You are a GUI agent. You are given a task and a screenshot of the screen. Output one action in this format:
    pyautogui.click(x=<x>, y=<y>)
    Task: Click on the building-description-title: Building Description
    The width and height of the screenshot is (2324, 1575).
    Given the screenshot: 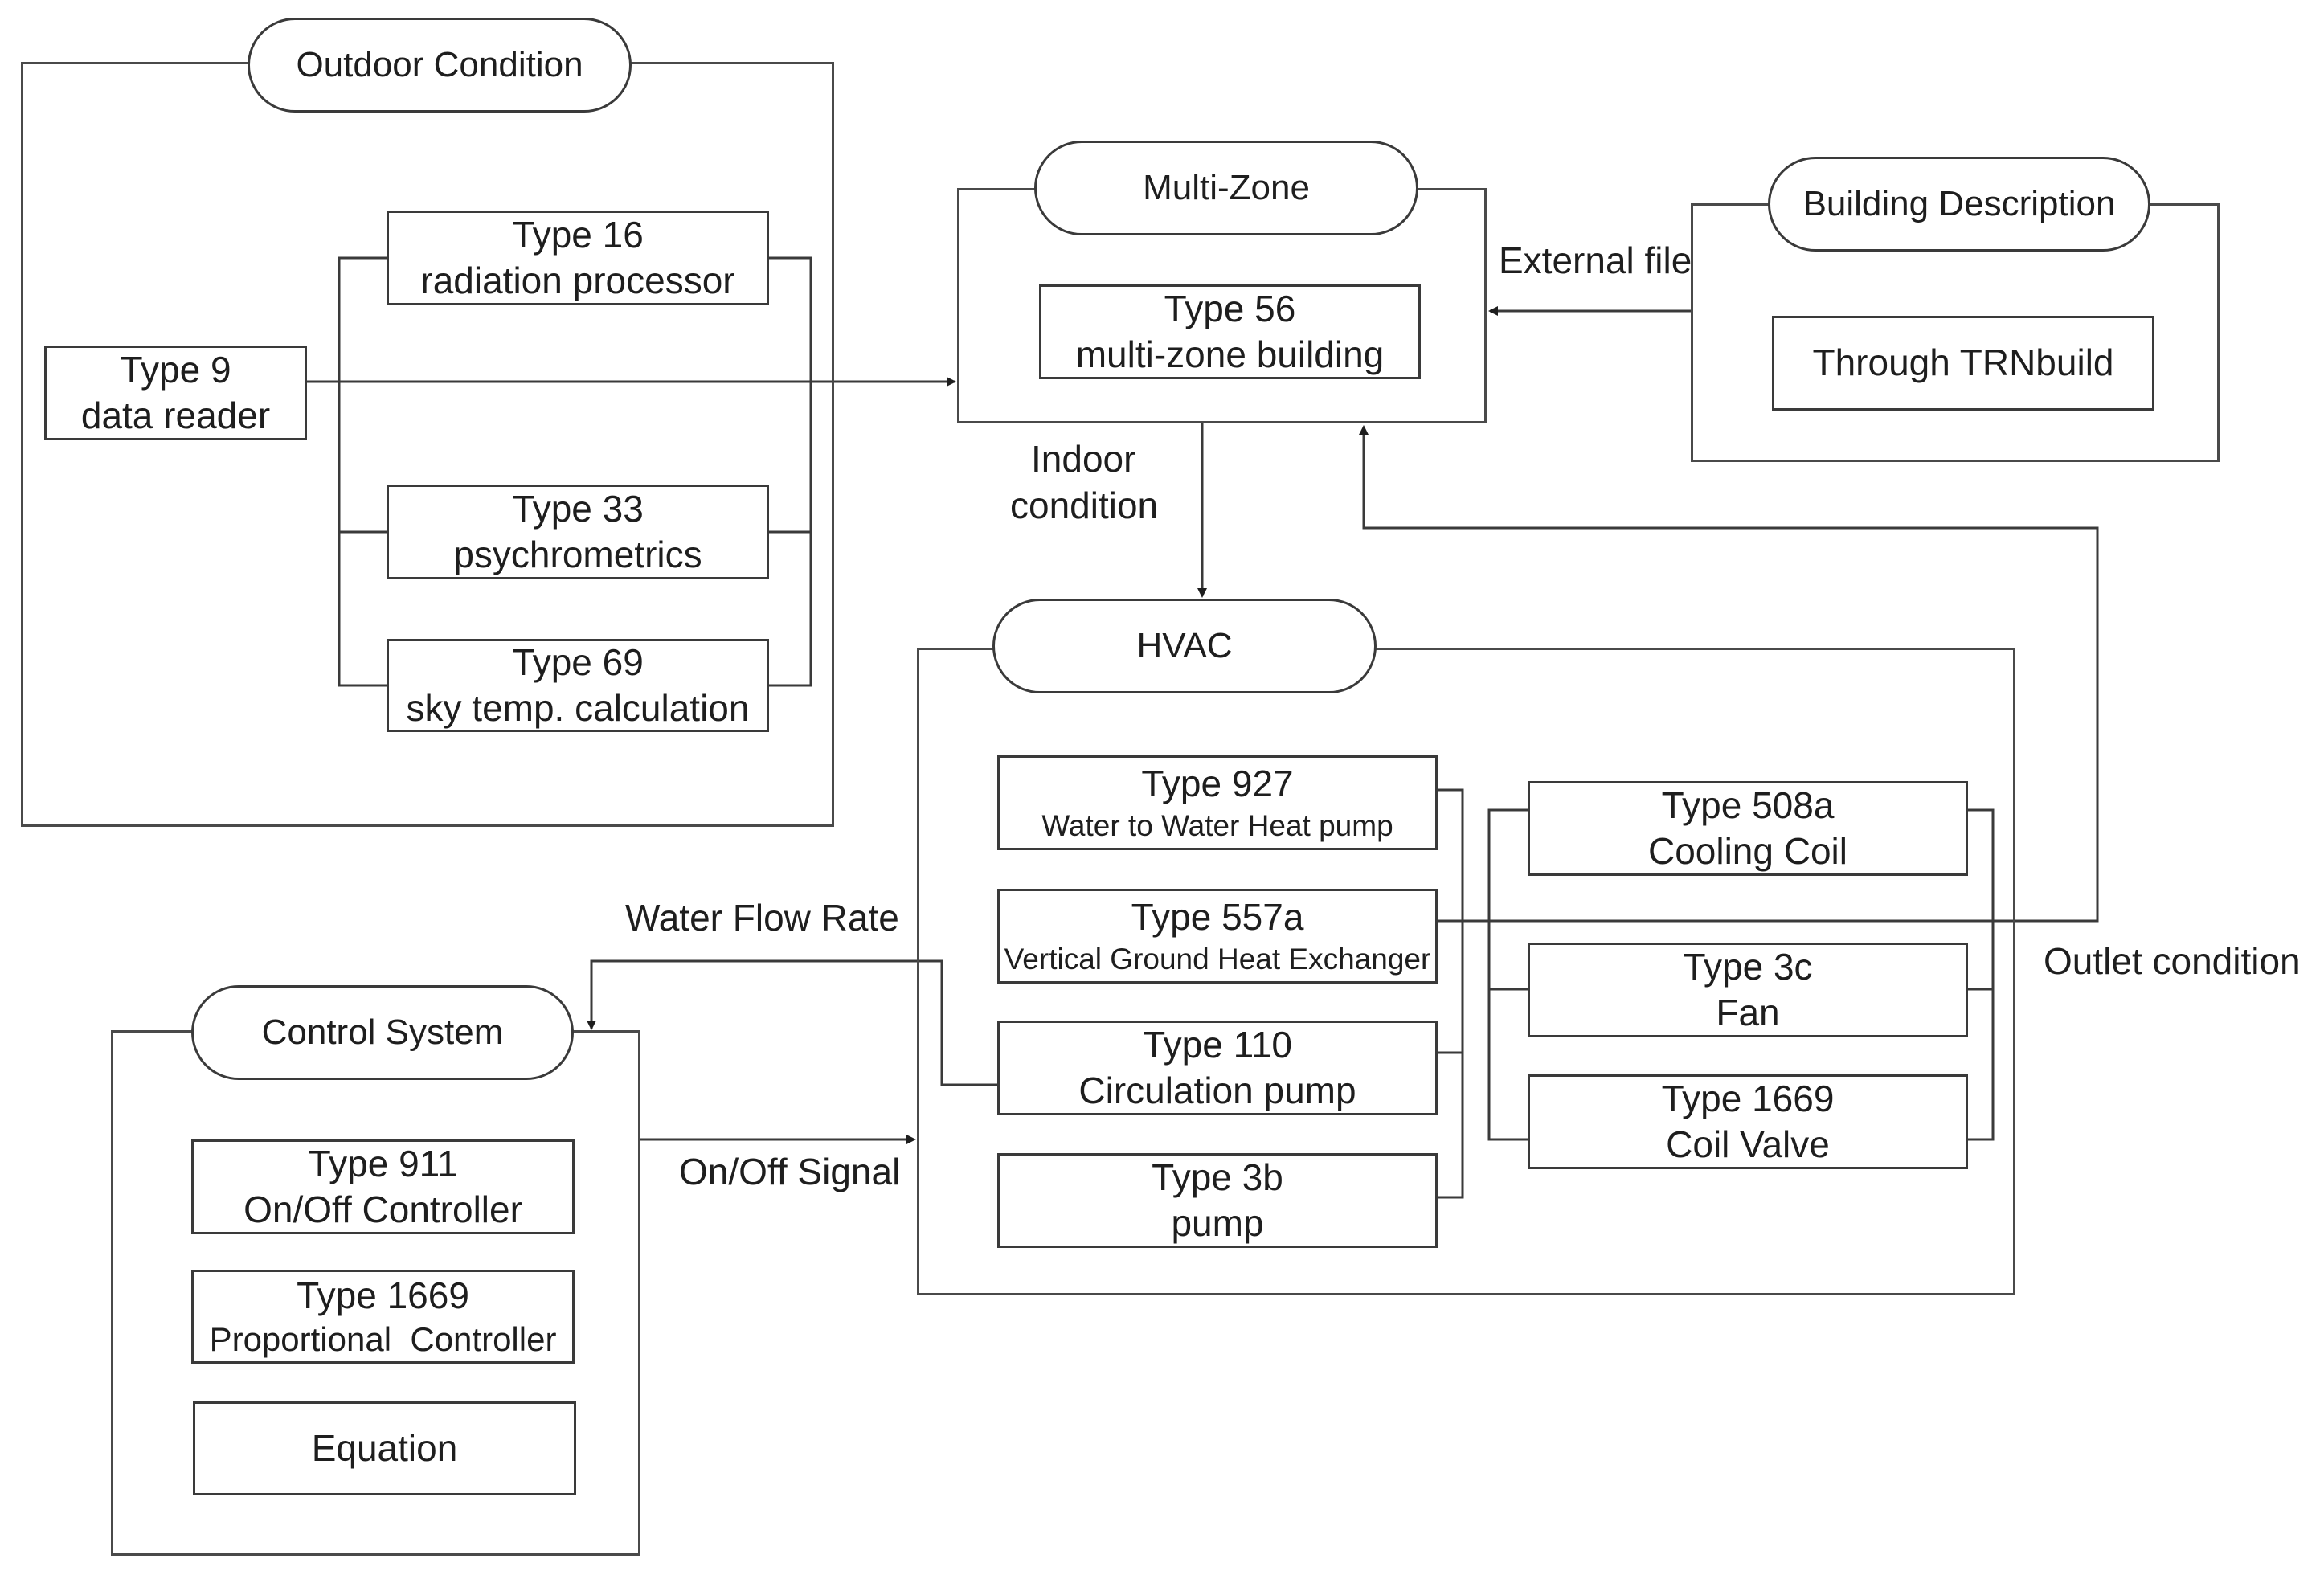 What is the action you would take?
    pyautogui.click(x=1959, y=204)
    